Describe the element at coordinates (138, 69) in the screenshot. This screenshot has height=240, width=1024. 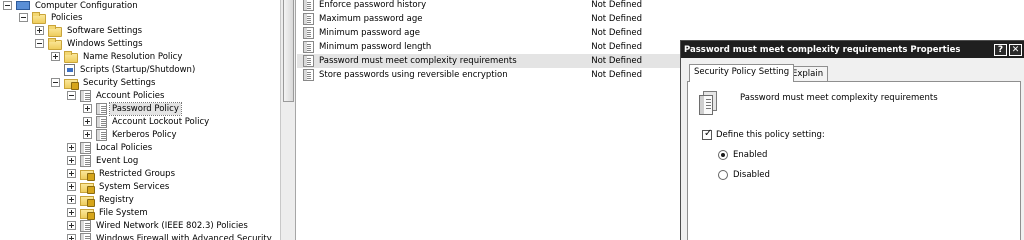
I see `tree-item-label: Scripts (Startup/Shutdown)` at that location.